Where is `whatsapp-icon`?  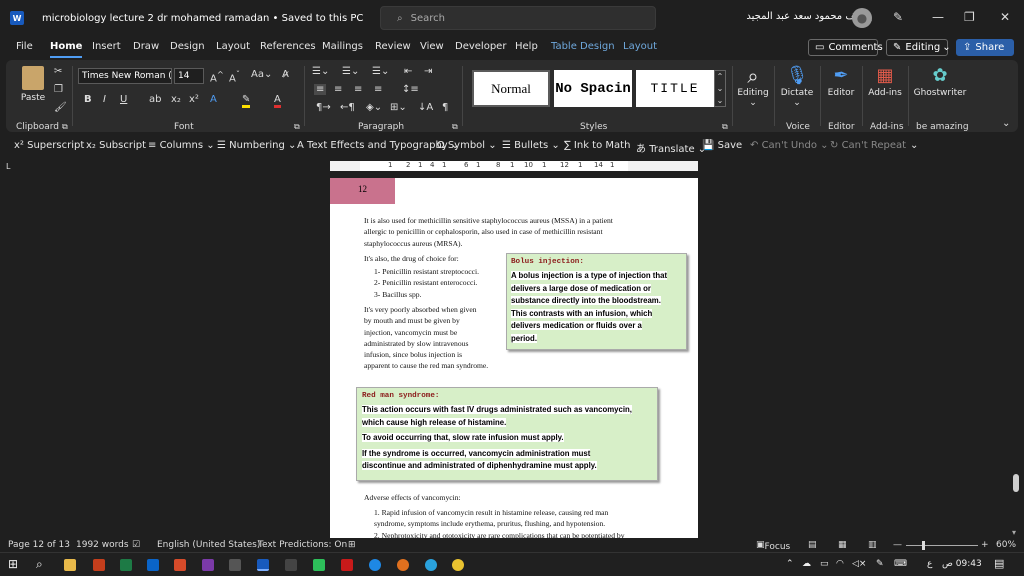 whatsapp-icon is located at coordinates (319, 565).